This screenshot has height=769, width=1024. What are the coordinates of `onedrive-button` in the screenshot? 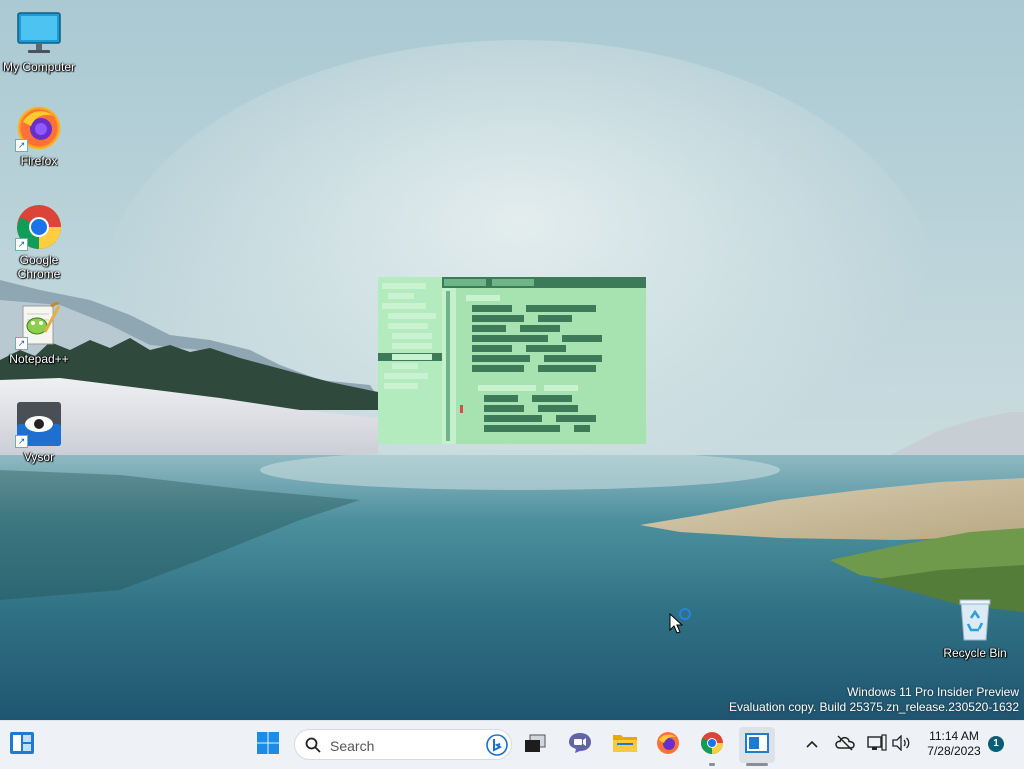 It's located at (845, 745).